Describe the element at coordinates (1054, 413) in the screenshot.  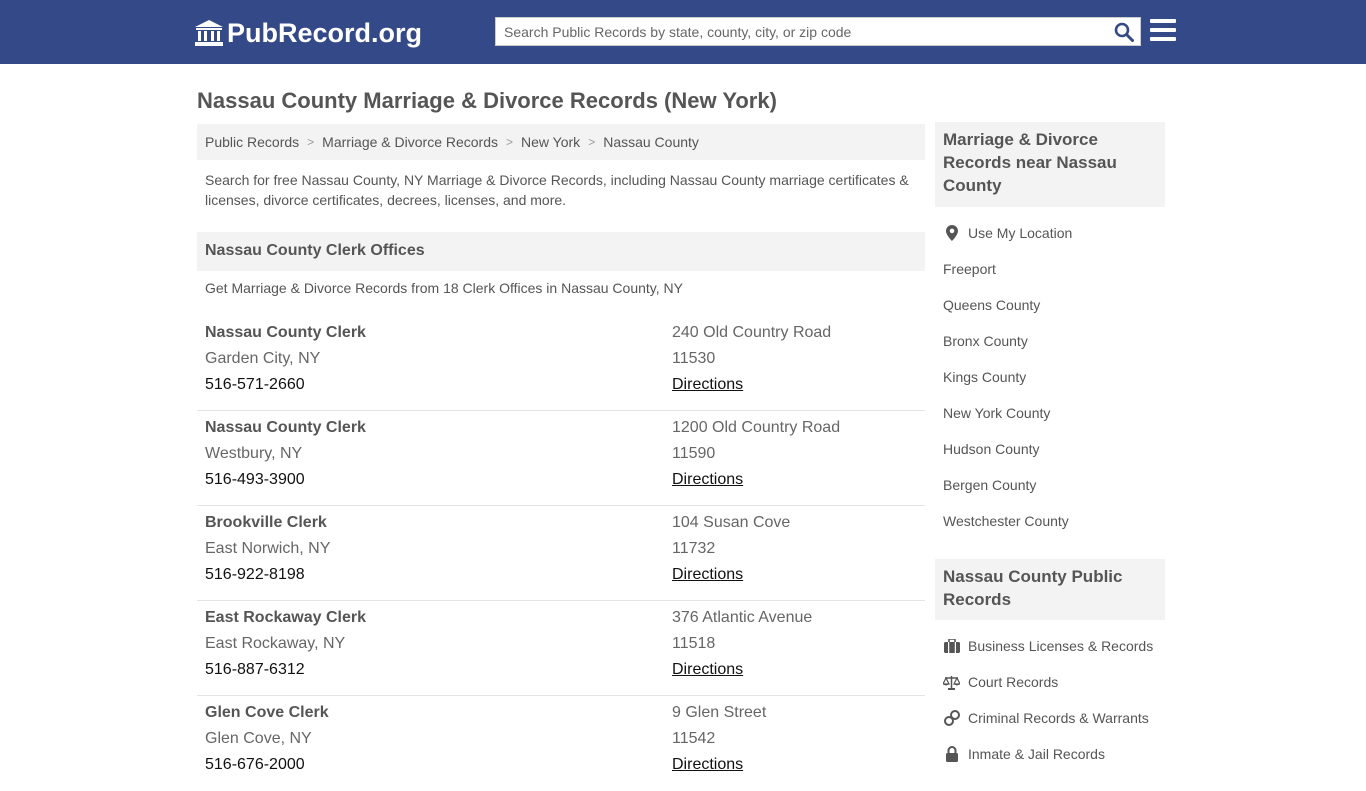
I see `sidebar-item-new-york-county: New York County` at that location.